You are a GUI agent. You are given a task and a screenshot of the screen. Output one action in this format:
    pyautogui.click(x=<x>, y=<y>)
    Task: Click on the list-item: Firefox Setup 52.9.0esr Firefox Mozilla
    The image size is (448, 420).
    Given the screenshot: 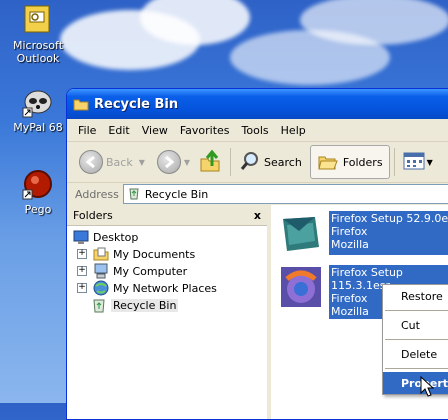 What is the action you would take?
    pyautogui.click(x=363, y=233)
    